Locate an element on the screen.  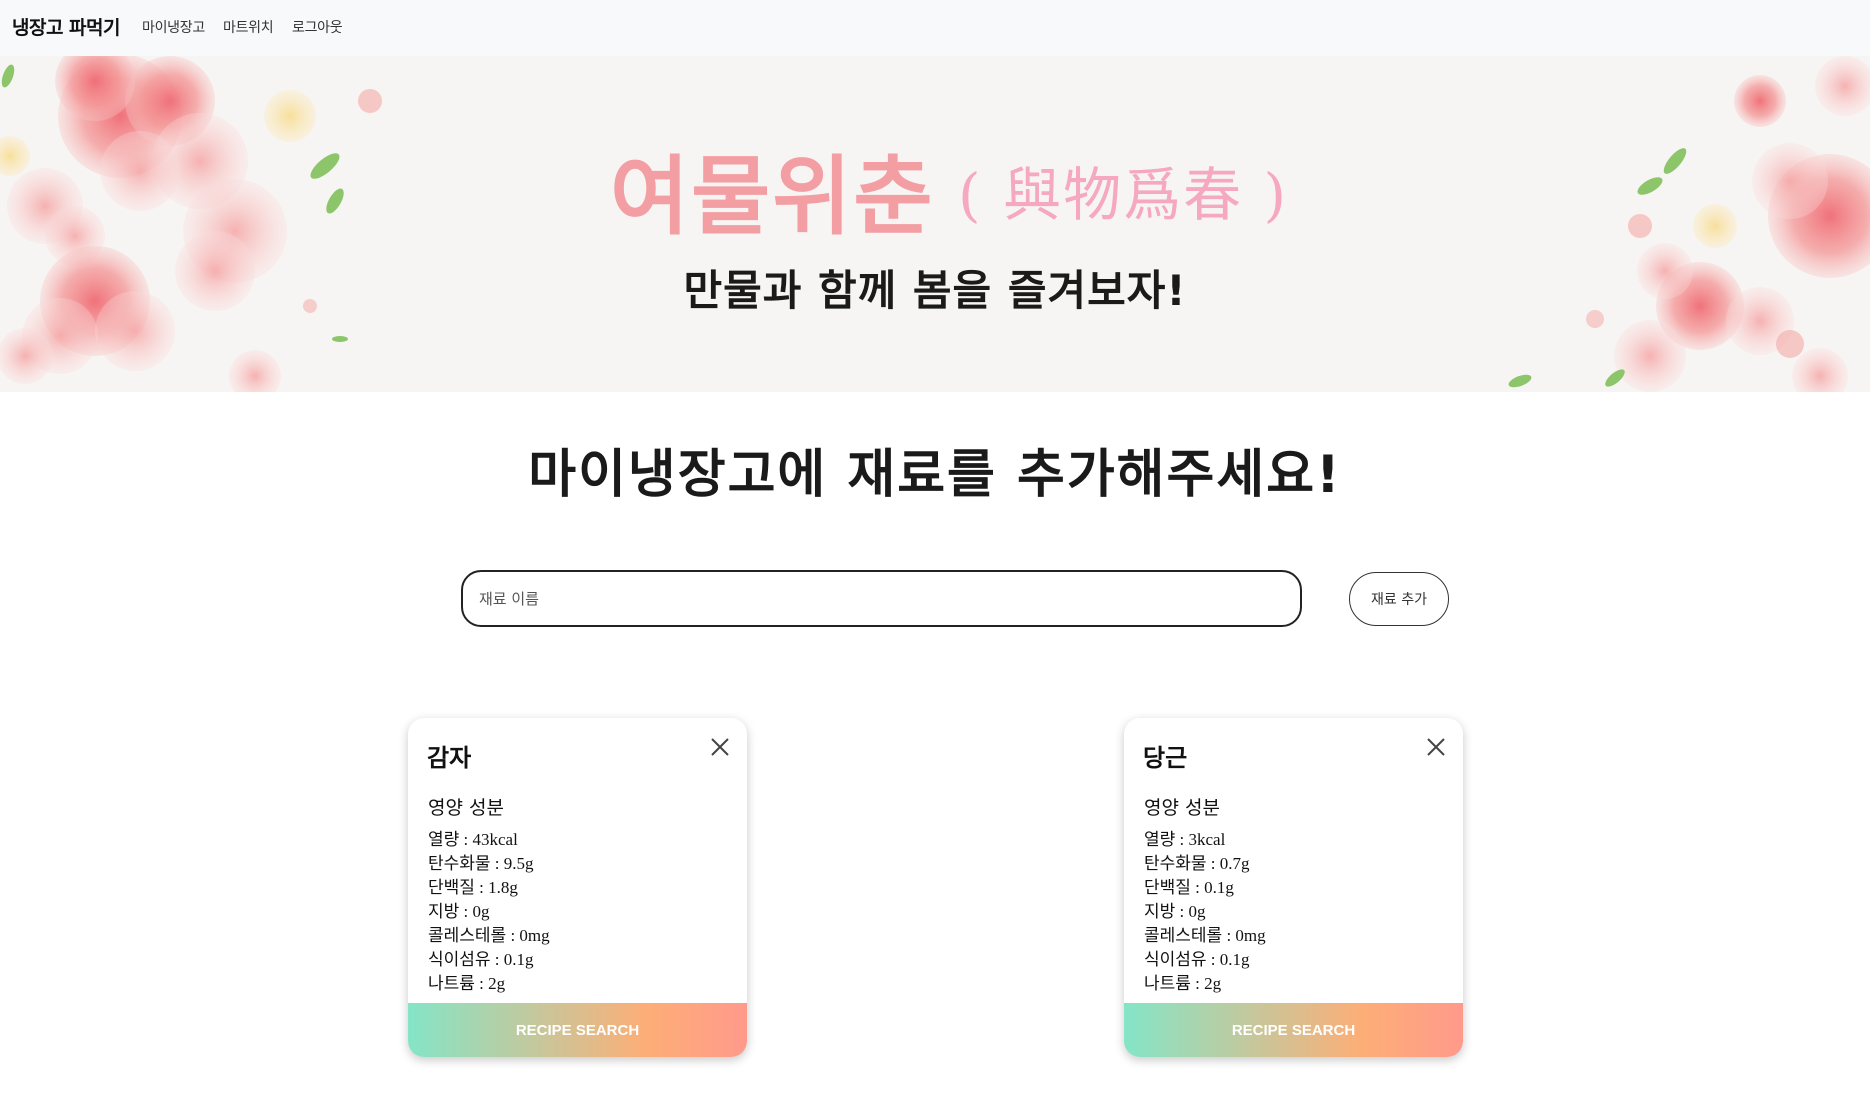
nav-link-my-fridge: 마이냉장고 is located at coordinates (173, 27).